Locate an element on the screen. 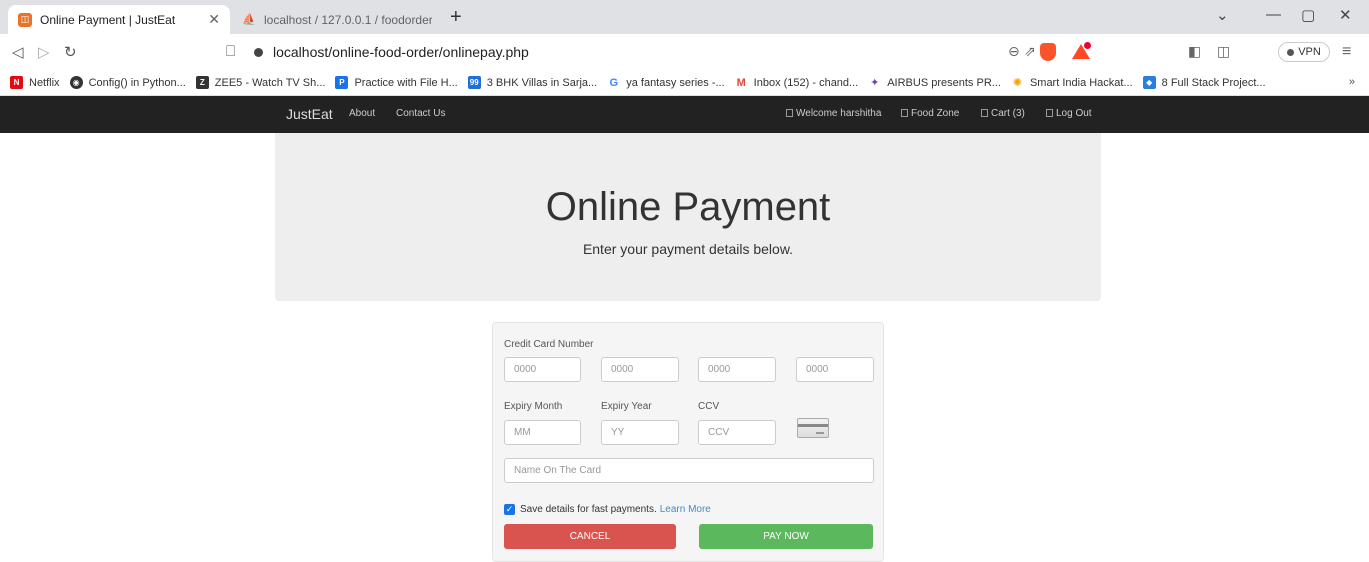 This screenshot has width=1369, height=562. site-info-icon is located at coordinates (258, 52).